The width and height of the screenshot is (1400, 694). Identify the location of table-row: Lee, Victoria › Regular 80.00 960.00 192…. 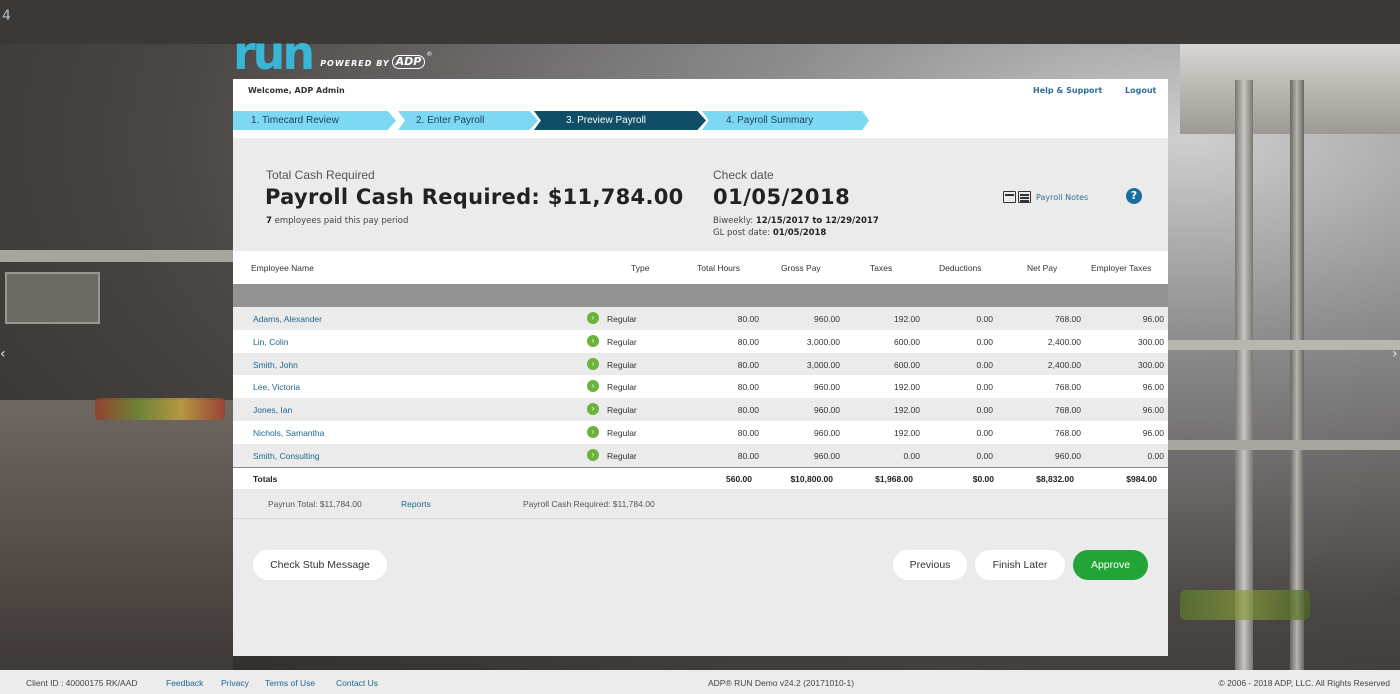
(700, 387).